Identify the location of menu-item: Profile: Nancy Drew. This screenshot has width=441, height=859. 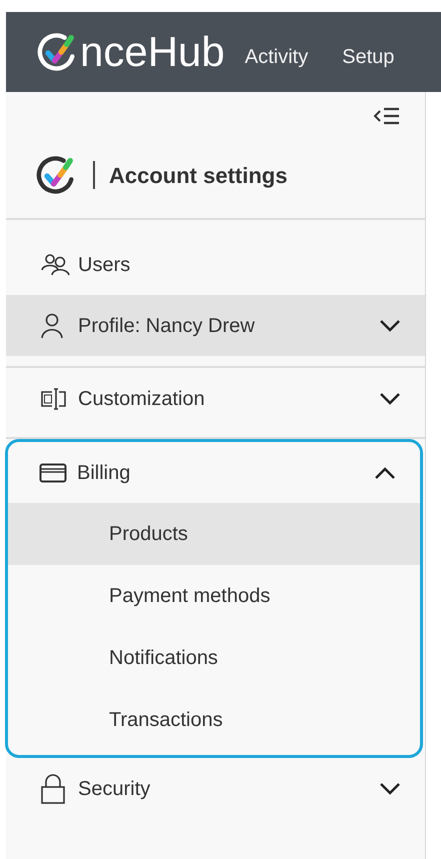
(215, 325).